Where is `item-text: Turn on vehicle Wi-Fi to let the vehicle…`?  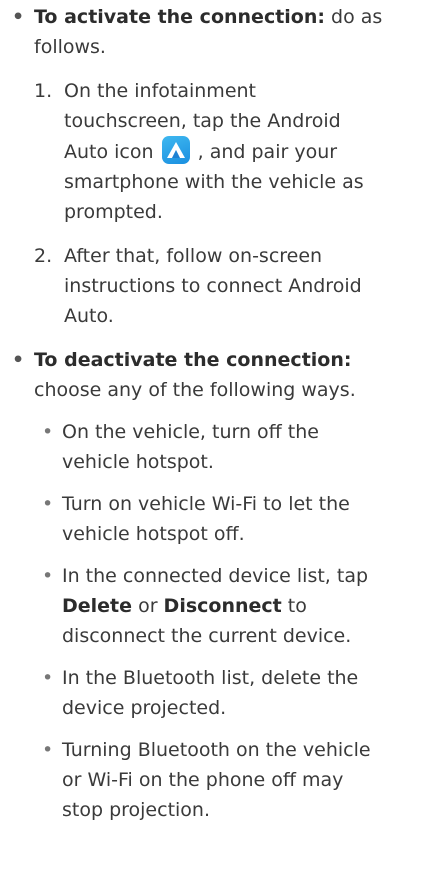
item-text: Turn on vehicle Wi-Fi to let the vehicle… is located at coordinates (206, 519).